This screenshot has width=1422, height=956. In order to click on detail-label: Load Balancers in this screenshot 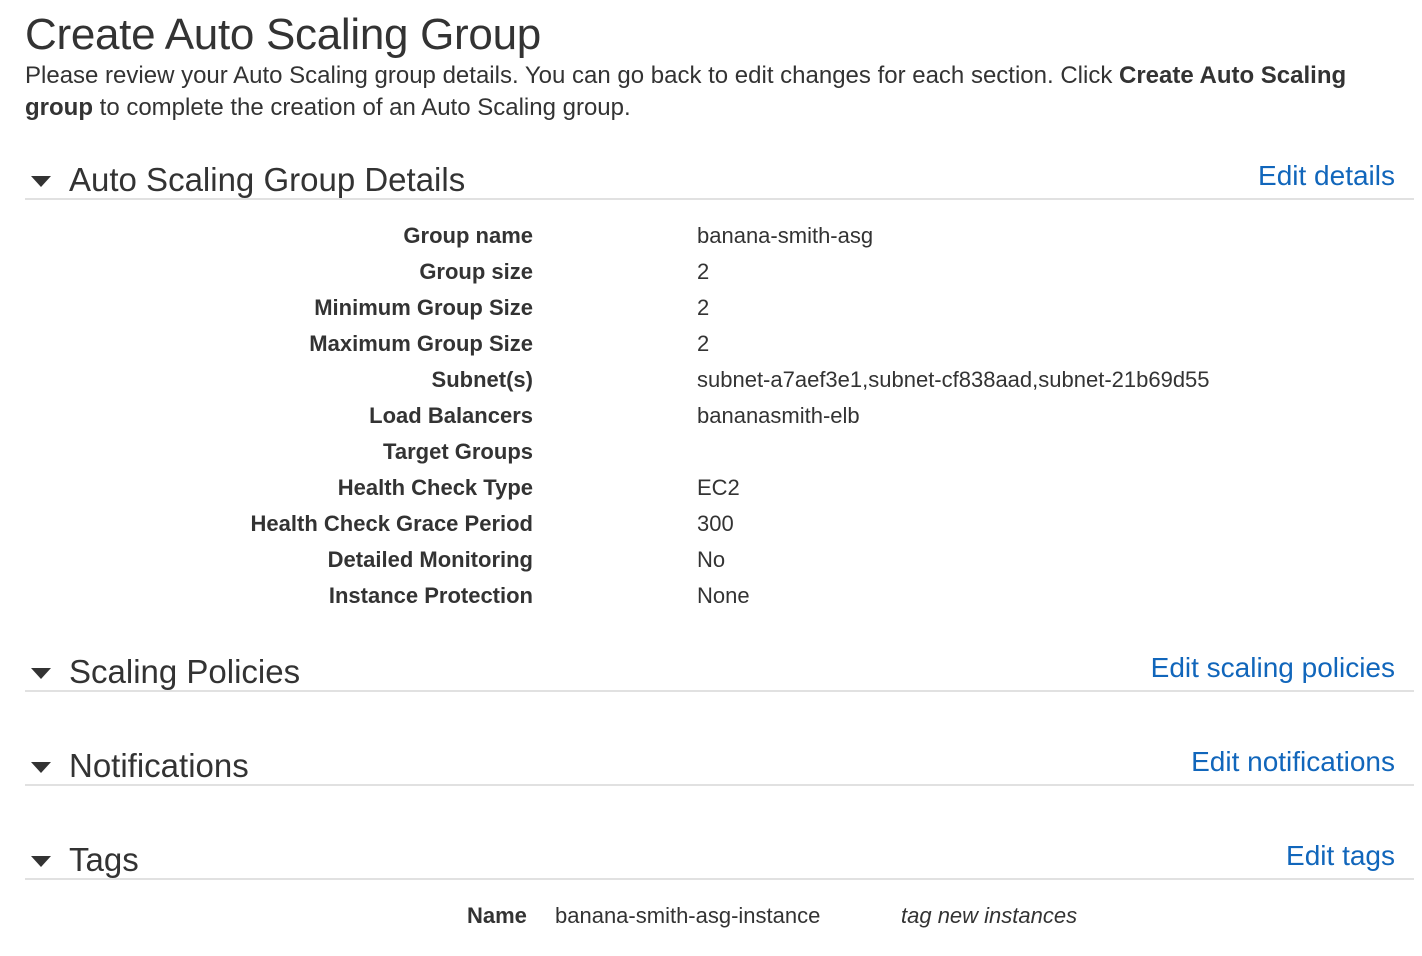, I will do `click(451, 415)`.